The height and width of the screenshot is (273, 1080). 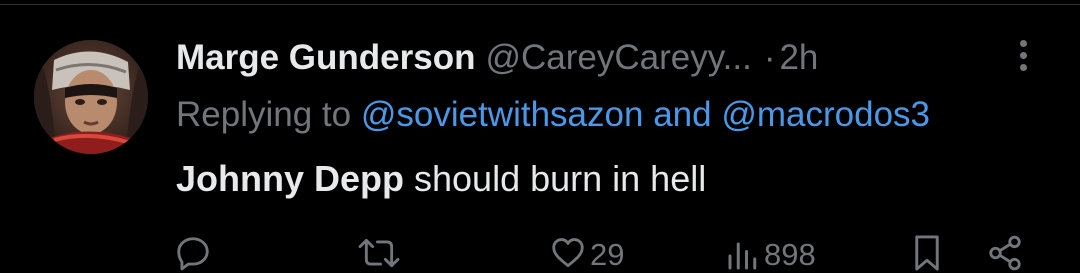 I want to click on retweet-icon, so click(x=379, y=253).